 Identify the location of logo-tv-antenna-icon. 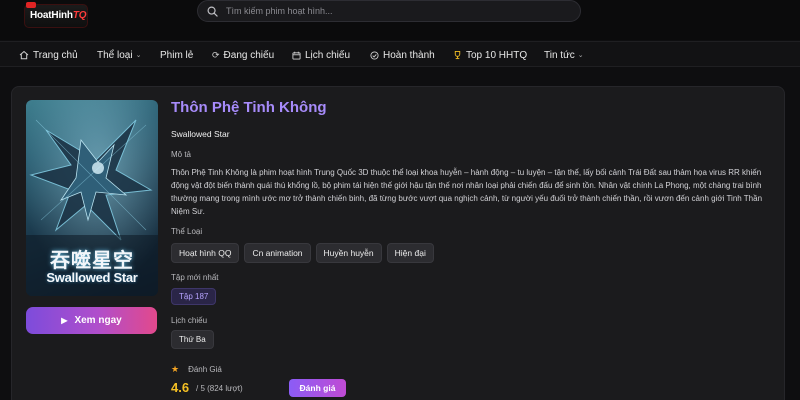
(31, 5).